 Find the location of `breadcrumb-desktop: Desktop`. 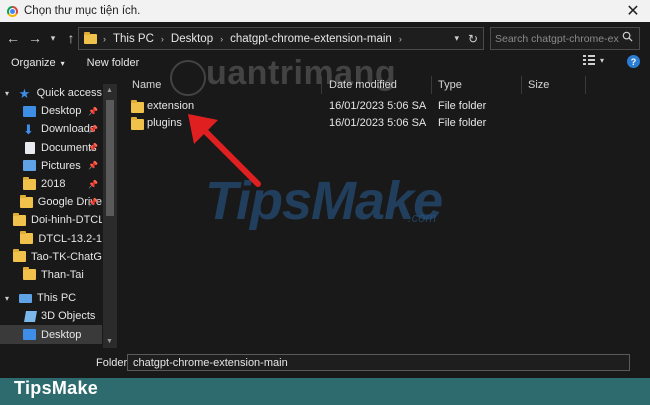

breadcrumb-desktop: Desktop is located at coordinates (192, 39).